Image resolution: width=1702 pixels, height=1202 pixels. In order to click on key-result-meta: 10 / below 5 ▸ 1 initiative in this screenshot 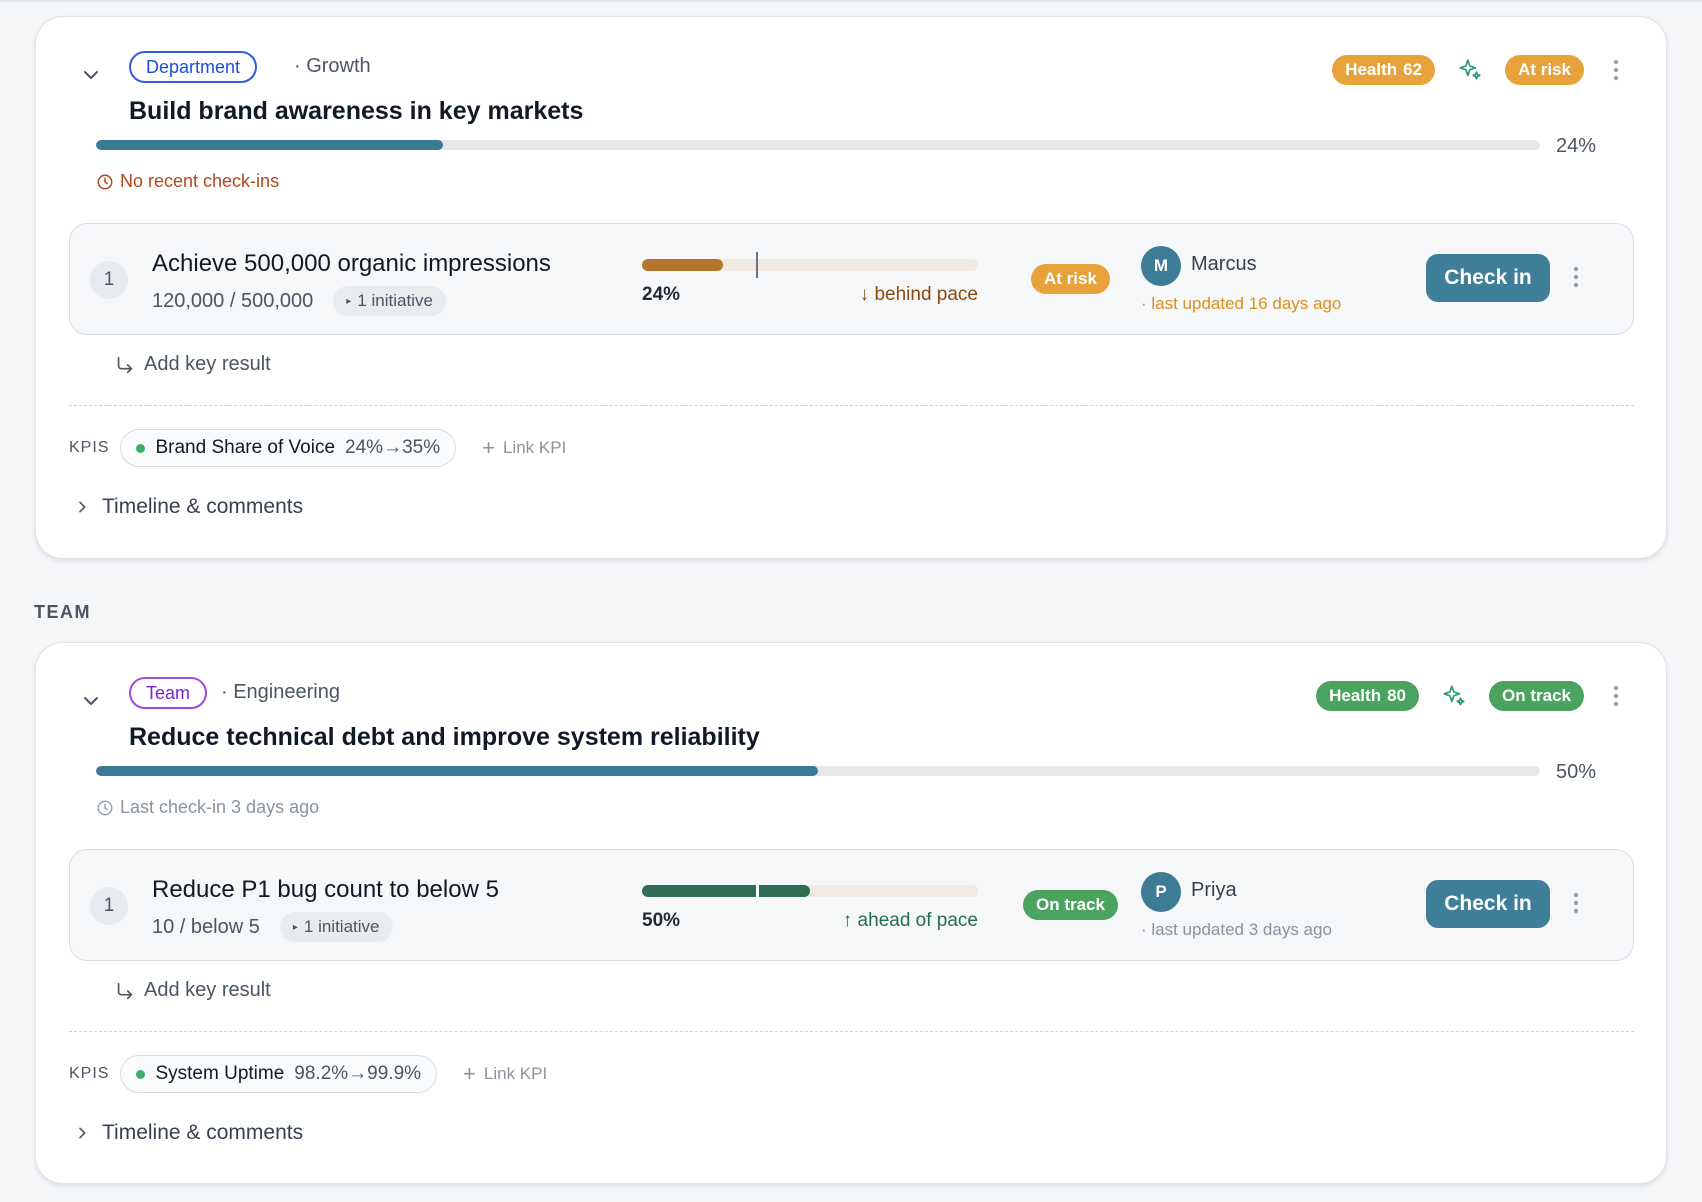, I will do `click(272, 927)`.